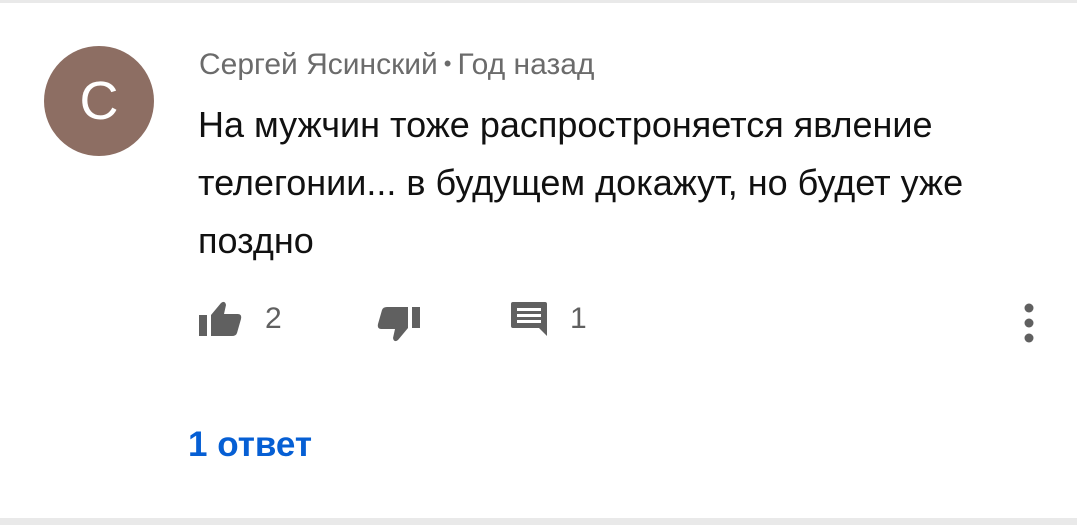 The image size is (1077, 525). What do you see at coordinates (529, 319) in the screenshot?
I see `comment-icon` at bounding box center [529, 319].